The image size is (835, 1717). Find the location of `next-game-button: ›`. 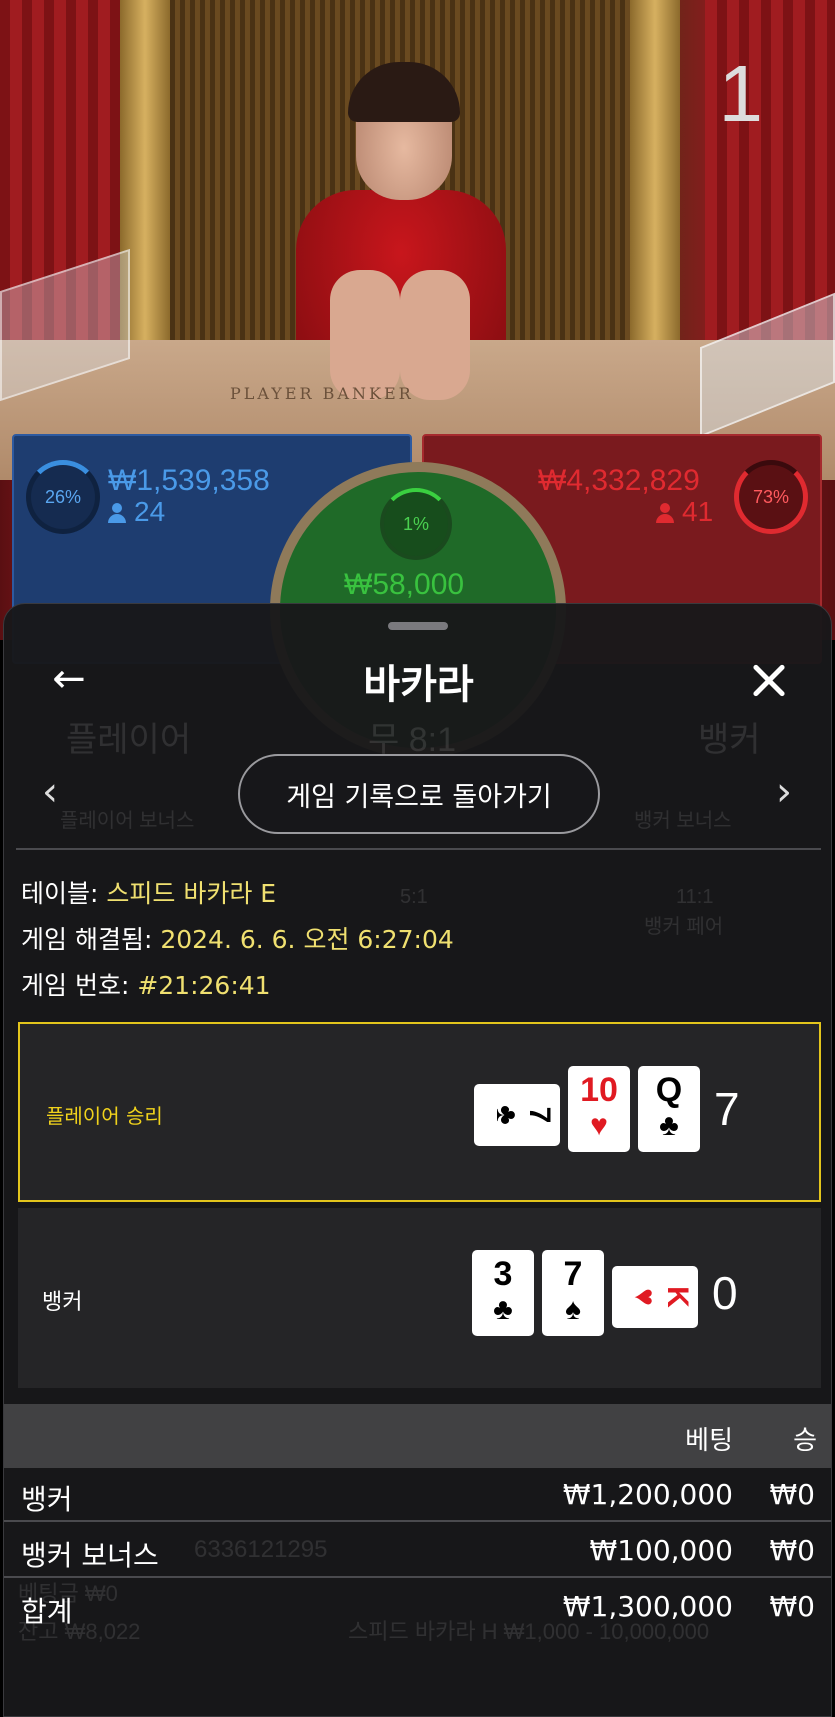

next-game-button: › is located at coordinates (784, 792).